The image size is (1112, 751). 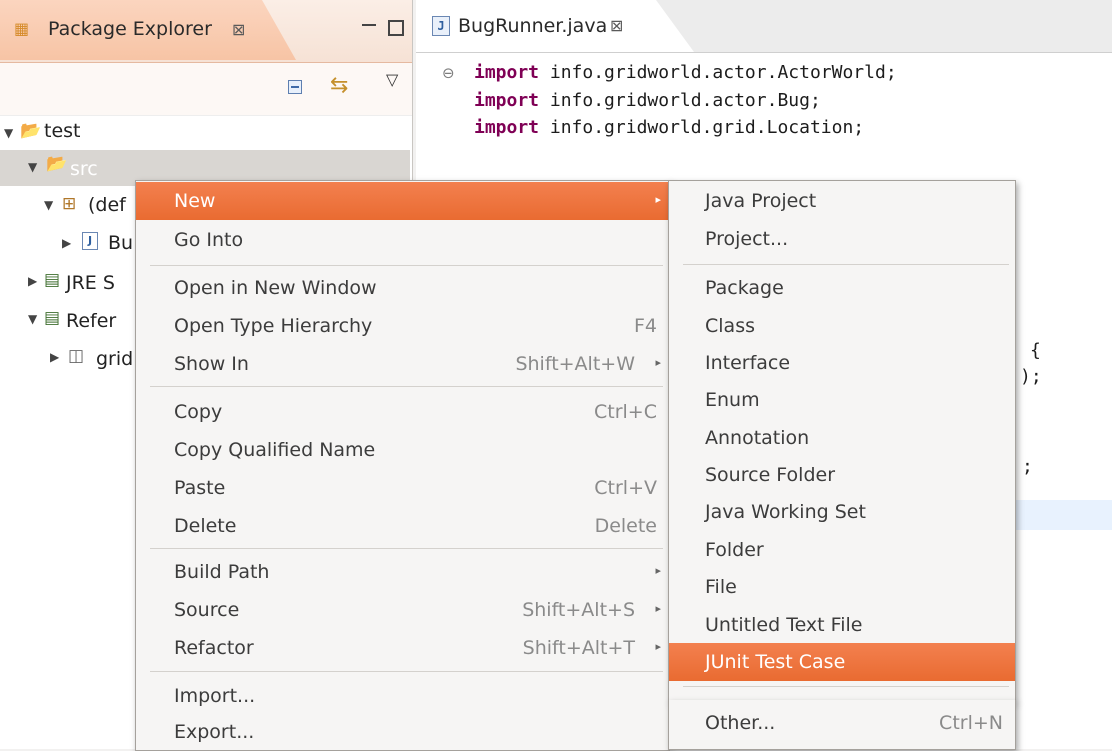 What do you see at coordinates (578, 648) in the screenshot?
I see `menu-item-shortcut: Shift+Alt+T` at bounding box center [578, 648].